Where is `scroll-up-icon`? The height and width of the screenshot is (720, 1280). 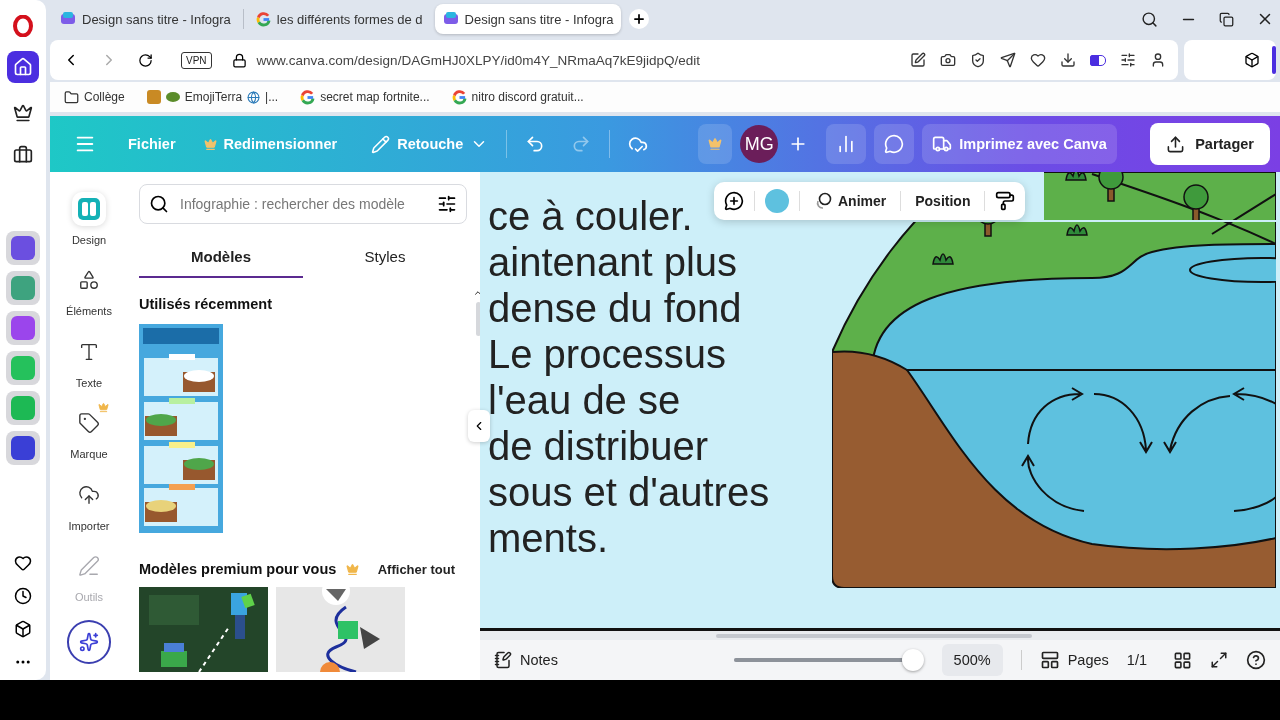
scroll-up-icon is located at coordinates (478, 293).